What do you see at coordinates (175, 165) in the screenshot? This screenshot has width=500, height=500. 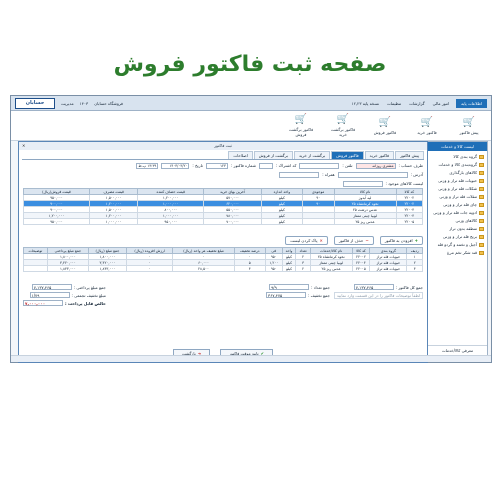 I see `date-field: ۱۴۰۳/۰۳/۲۰` at bounding box center [175, 165].